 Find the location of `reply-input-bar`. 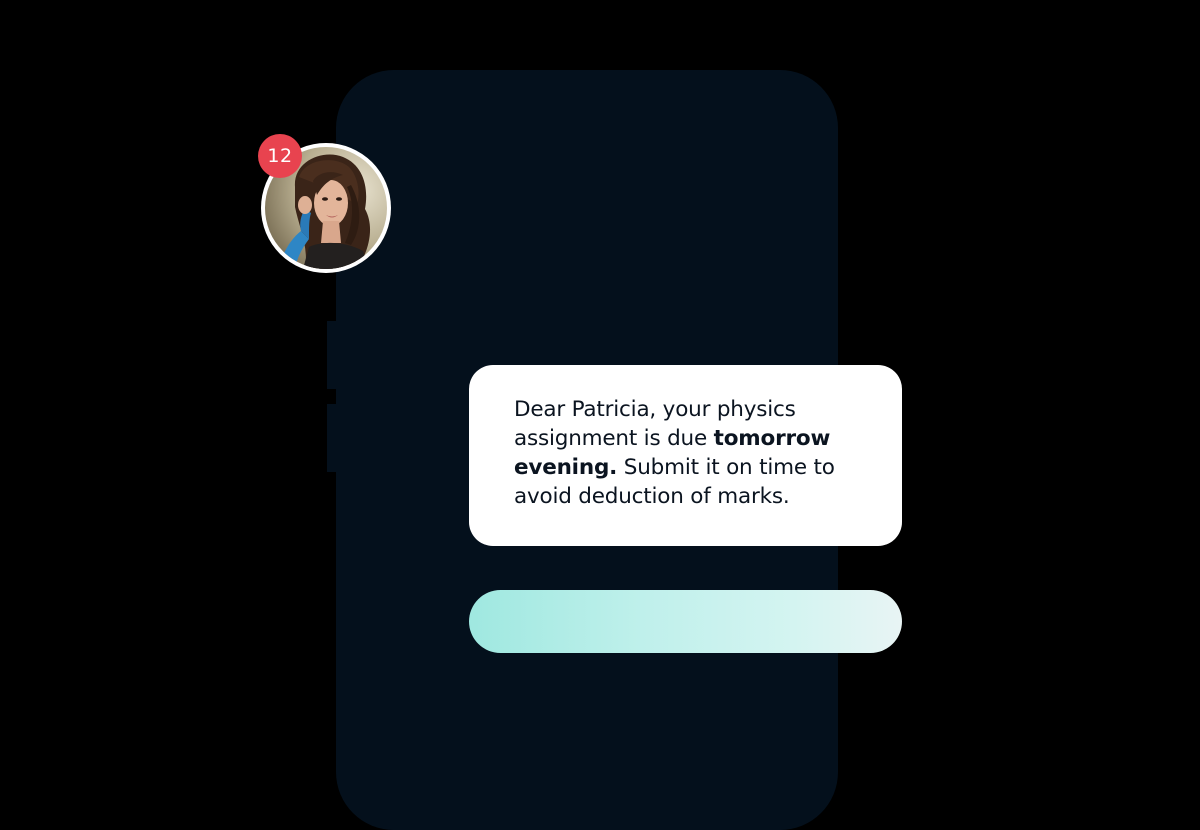

reply-input-bar is located at coordinates (685, 621).